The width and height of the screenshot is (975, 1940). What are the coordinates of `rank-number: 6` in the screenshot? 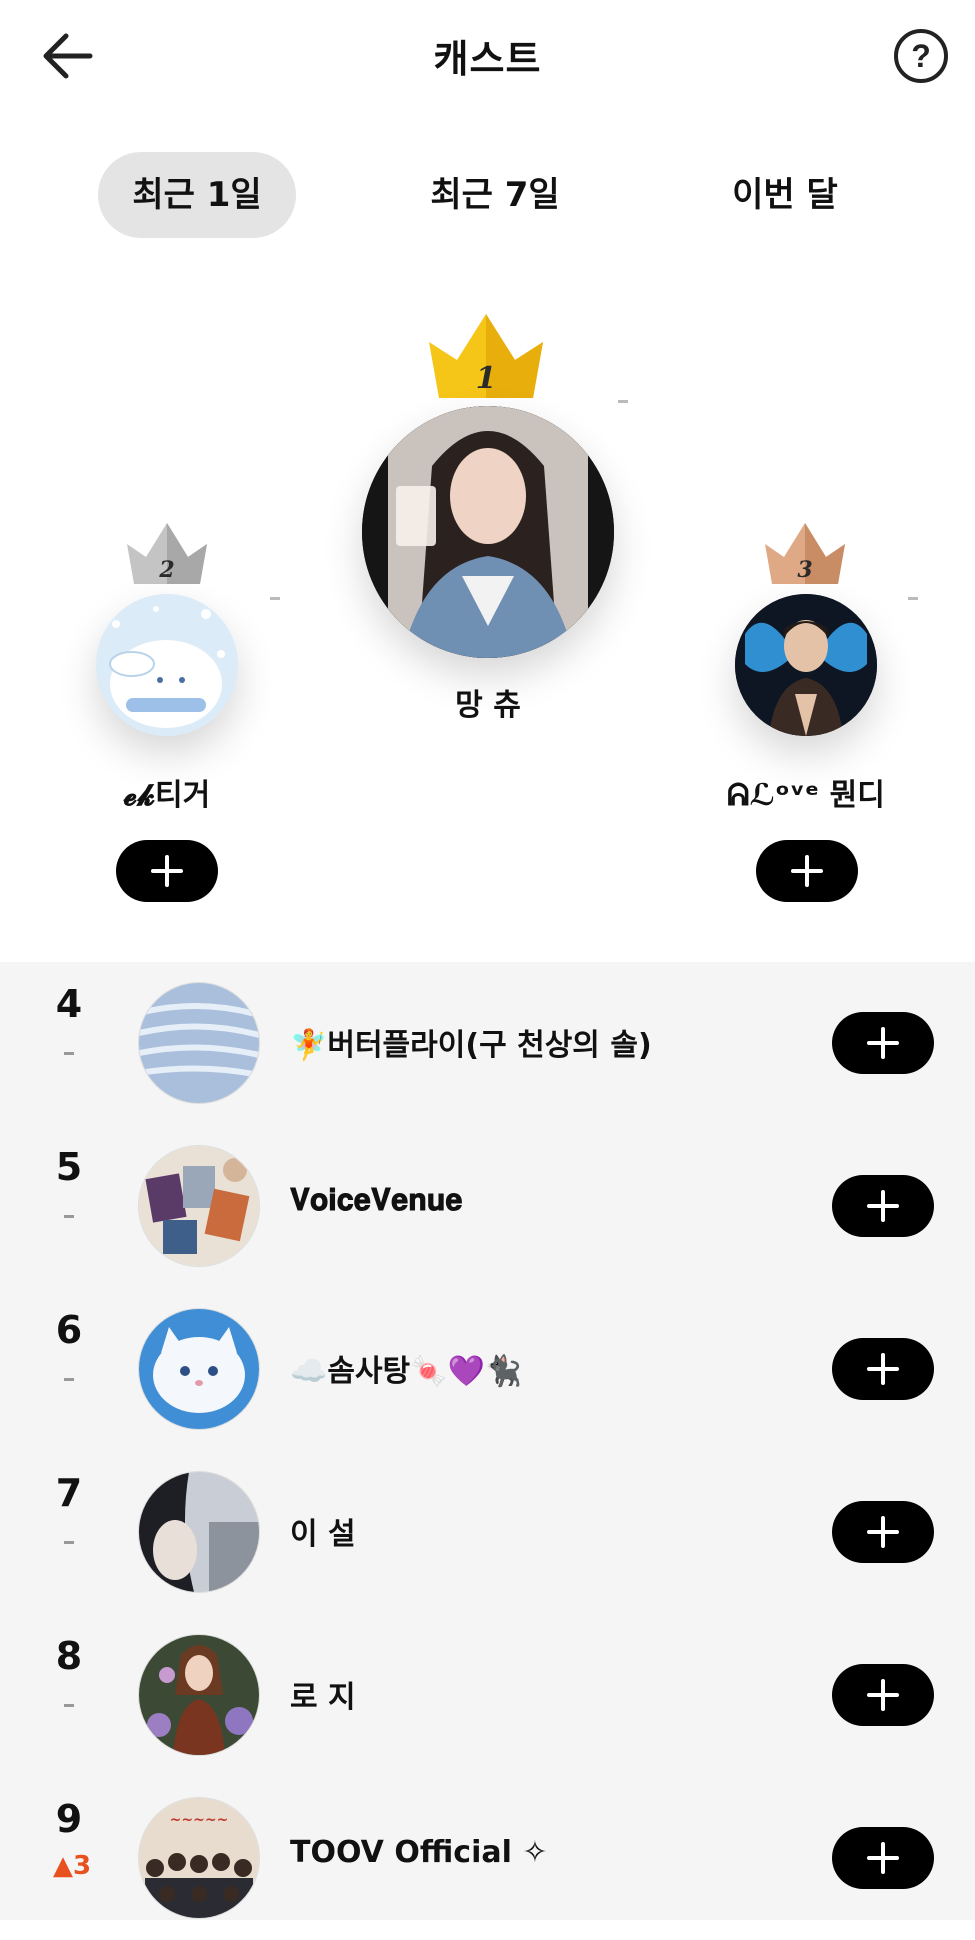 It's located at (69, 1330).